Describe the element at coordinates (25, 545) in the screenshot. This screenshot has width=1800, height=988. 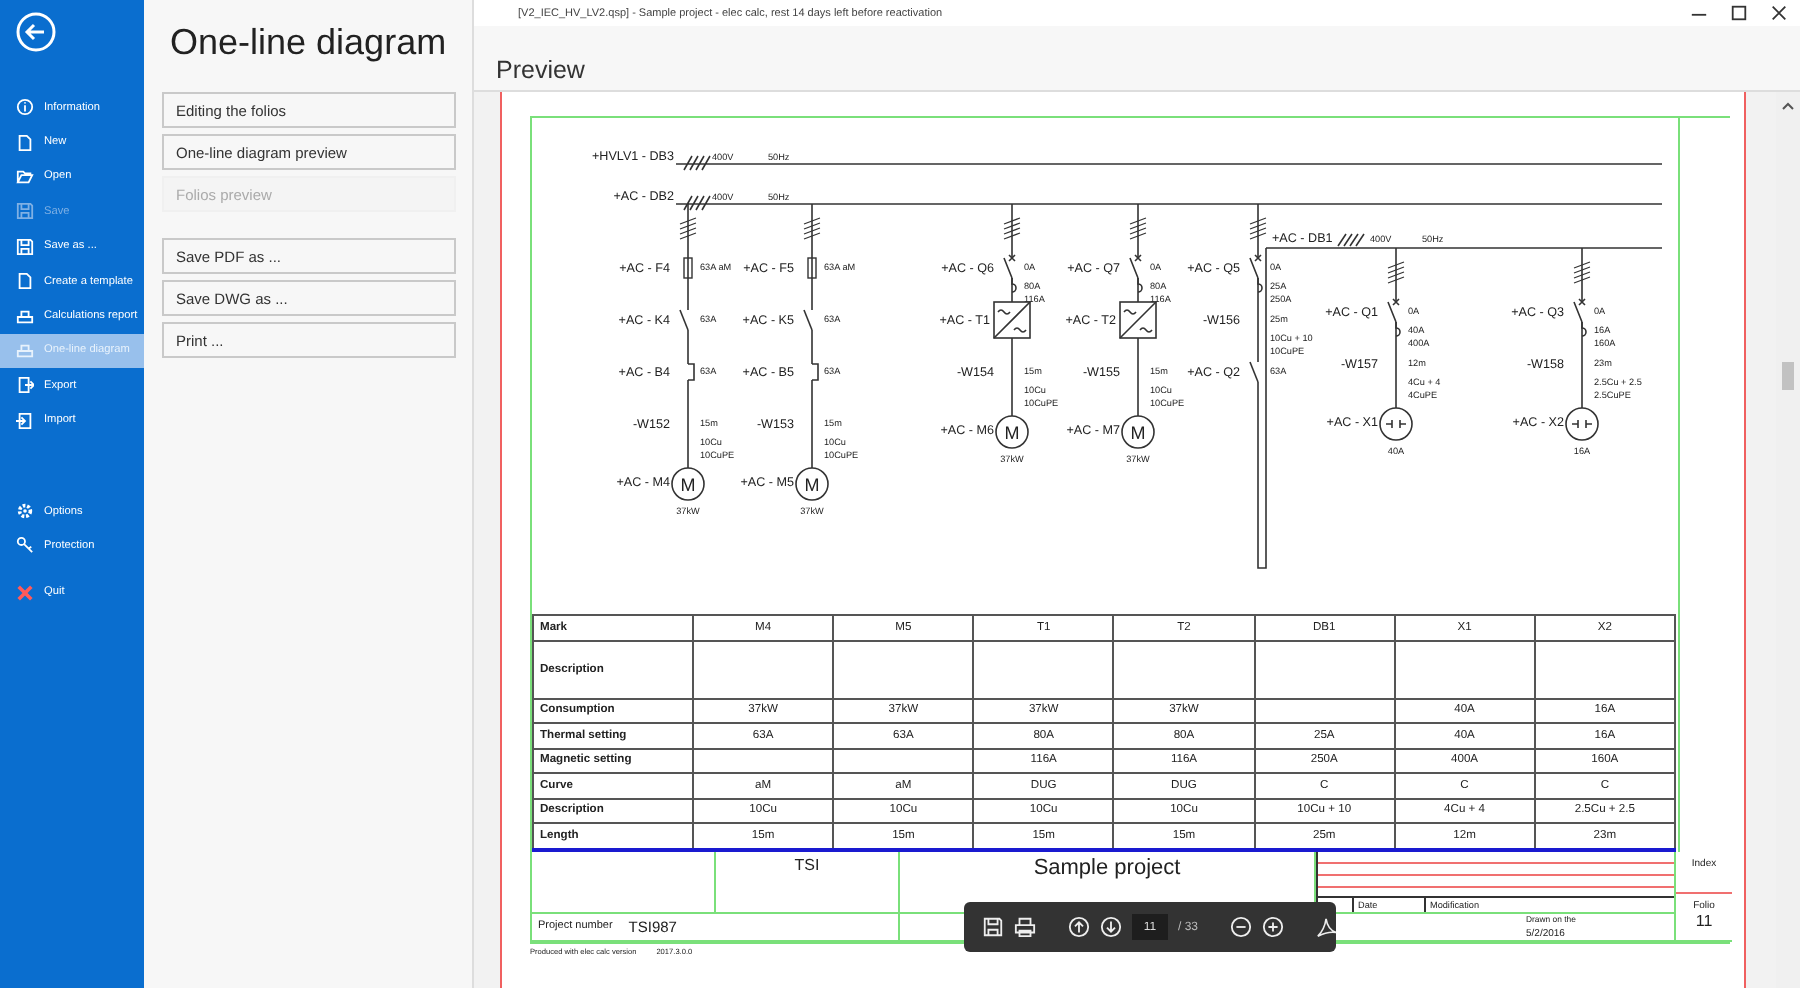
I see `key-icon` at that location.